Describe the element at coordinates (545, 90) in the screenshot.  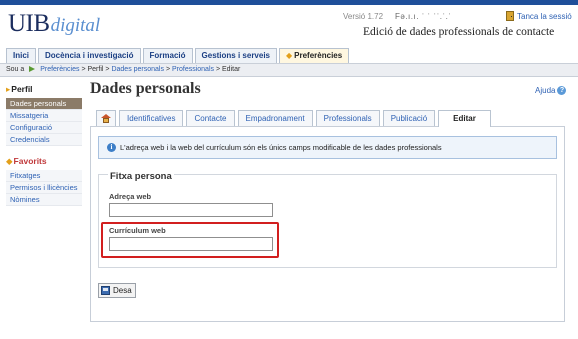
I see `help-label: Ajuda` at that location.